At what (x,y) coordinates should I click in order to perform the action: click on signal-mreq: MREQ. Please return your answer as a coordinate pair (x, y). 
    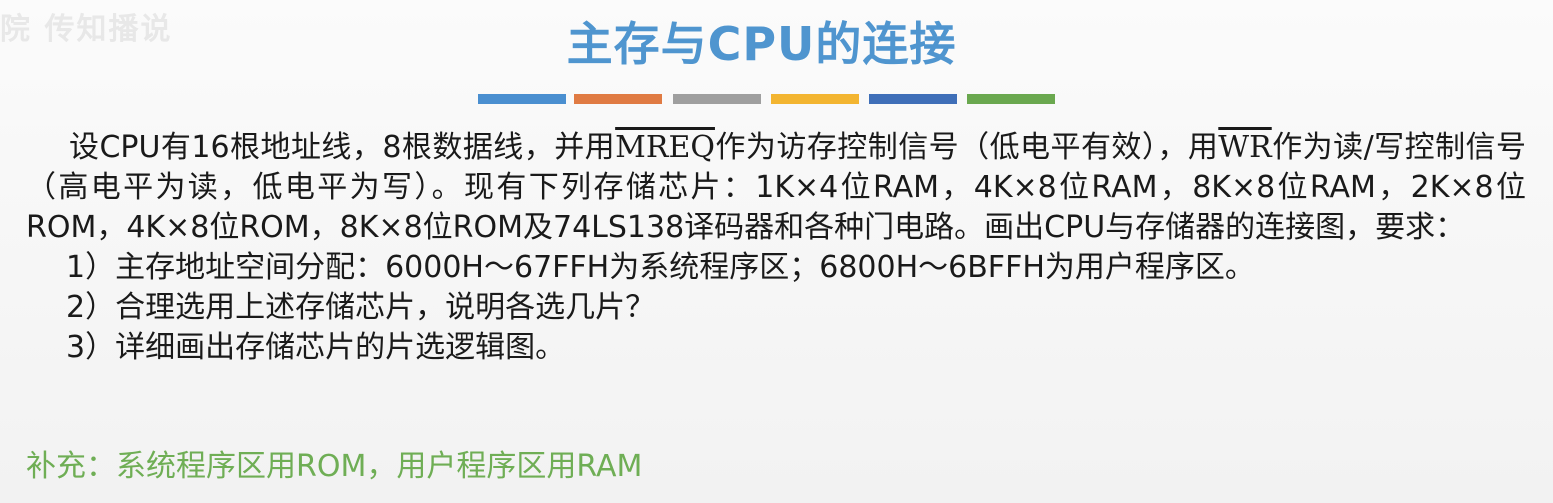
    Looking at the image, I should click on (665, 147).